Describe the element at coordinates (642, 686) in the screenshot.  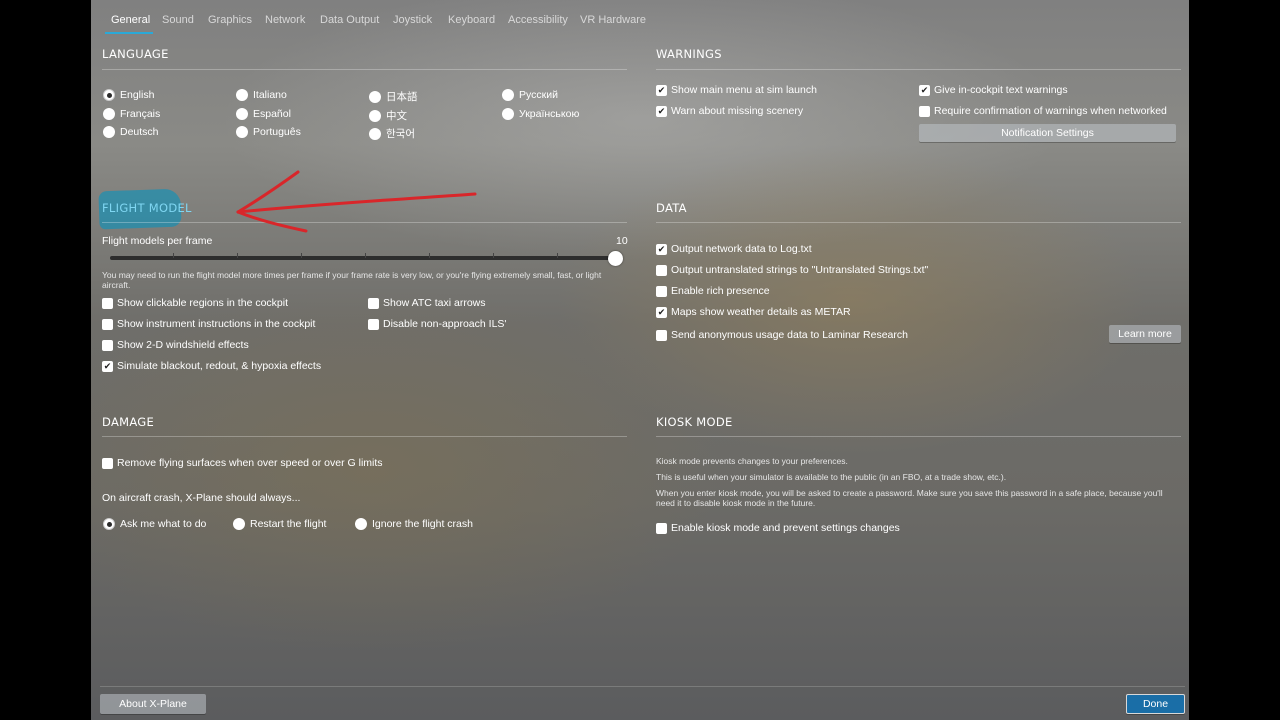
I see `footer-divider` at that location.